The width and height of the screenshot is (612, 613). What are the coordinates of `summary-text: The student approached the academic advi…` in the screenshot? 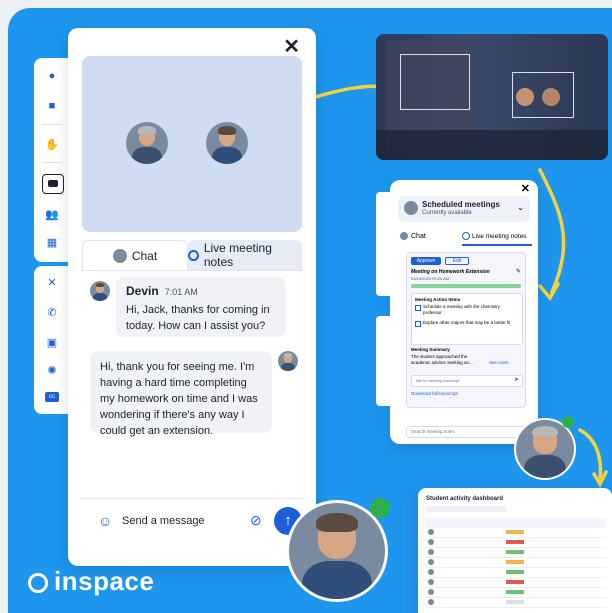 It's located at (442, 359).